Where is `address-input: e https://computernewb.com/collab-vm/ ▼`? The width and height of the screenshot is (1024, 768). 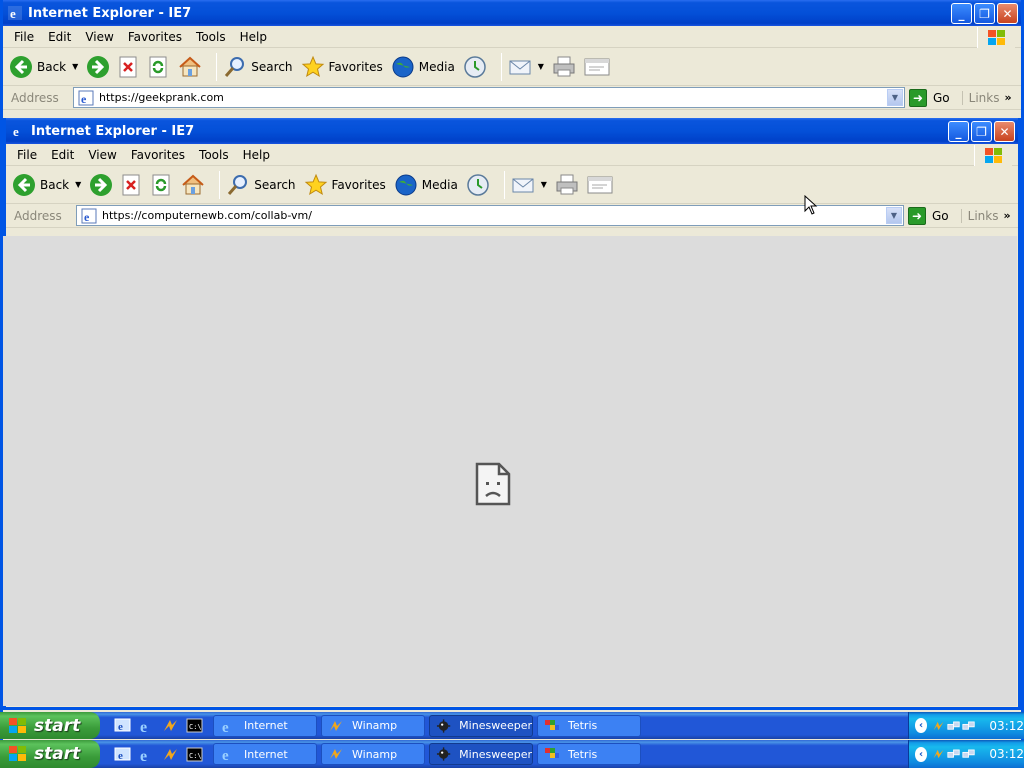
address-input: e https://computernewb.com/collab-vm/ ▼ is located at coordinates (490, 215).